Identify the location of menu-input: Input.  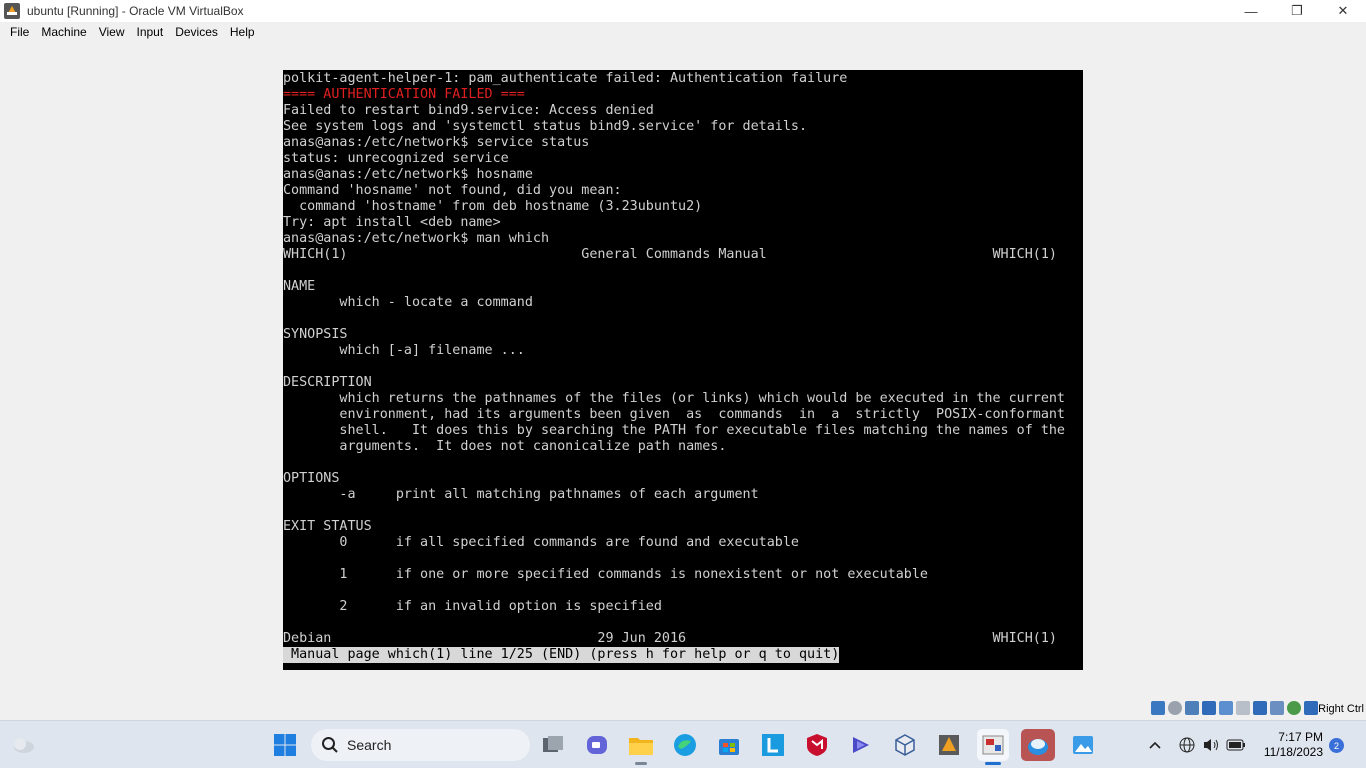
(150, 32).